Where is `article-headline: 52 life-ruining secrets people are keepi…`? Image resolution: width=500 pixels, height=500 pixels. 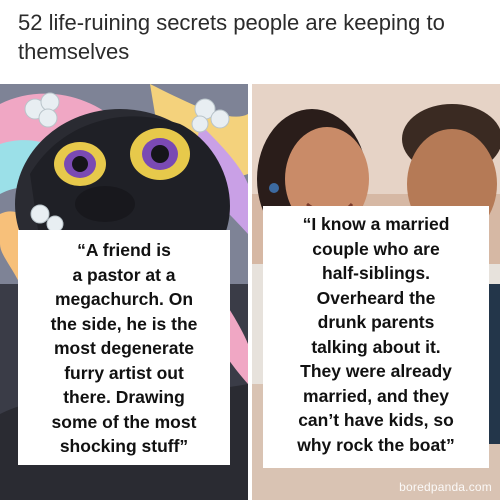 article-headline: 52 life-ruining secrets people are keepi… is located at coordinates (231, 37).